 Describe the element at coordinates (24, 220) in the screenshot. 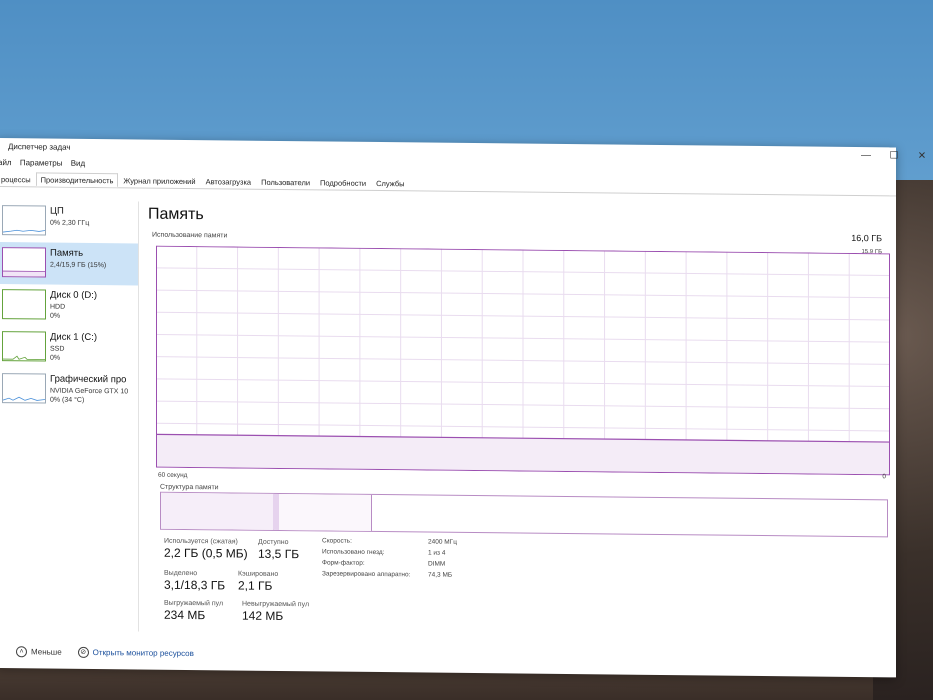

I see `cpu-thumbnail-graph` at that location.